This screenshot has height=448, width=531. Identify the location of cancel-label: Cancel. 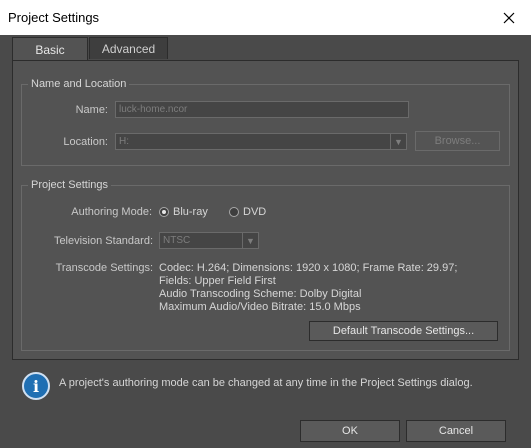
(456, 431).